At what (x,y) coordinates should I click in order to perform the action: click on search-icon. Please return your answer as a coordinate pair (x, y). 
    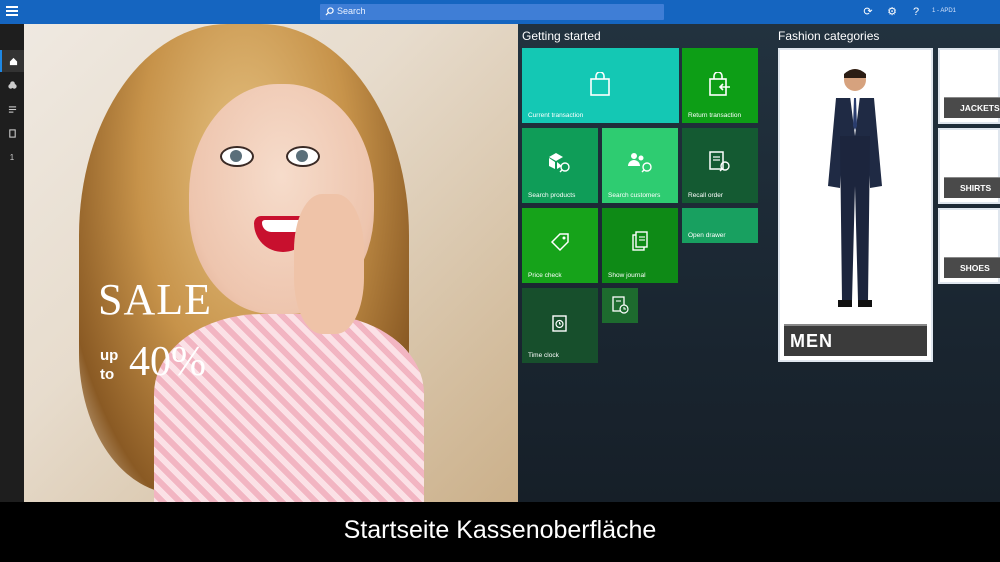
    Looking at the image, I should click on (329, 11).